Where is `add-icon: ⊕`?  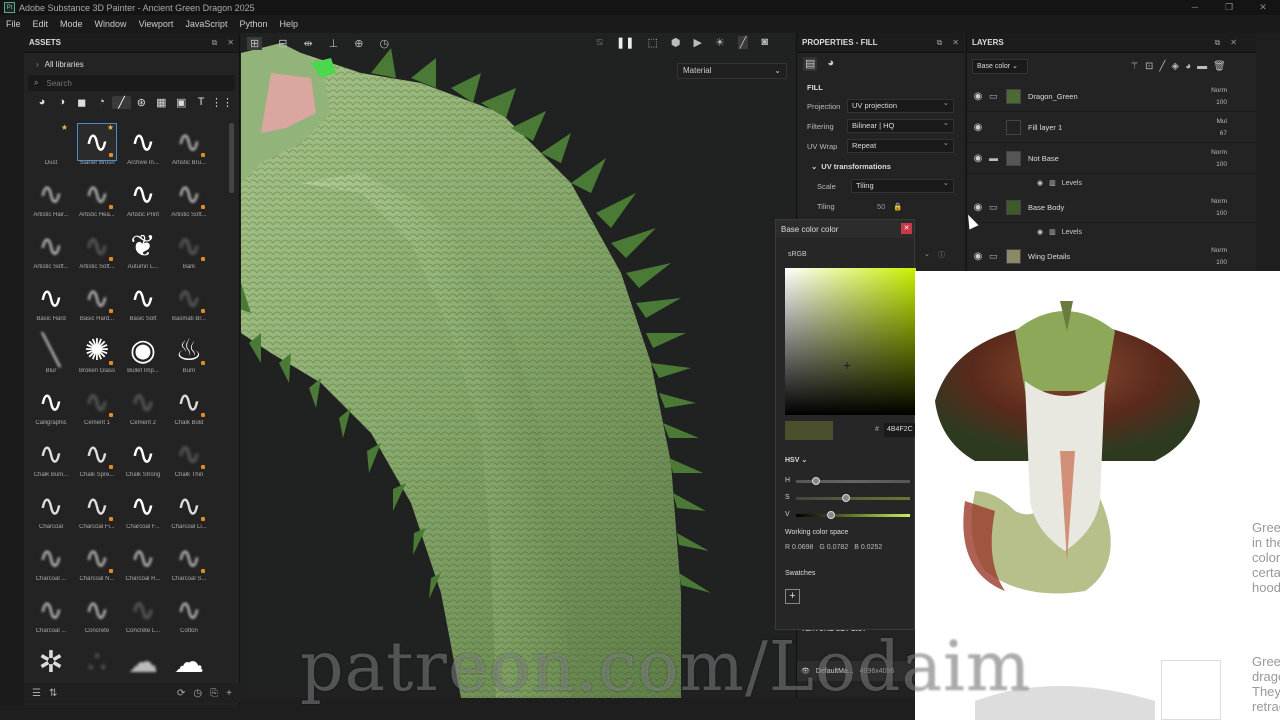
add-icon: ⊕ is located at coordinates (358, 43).